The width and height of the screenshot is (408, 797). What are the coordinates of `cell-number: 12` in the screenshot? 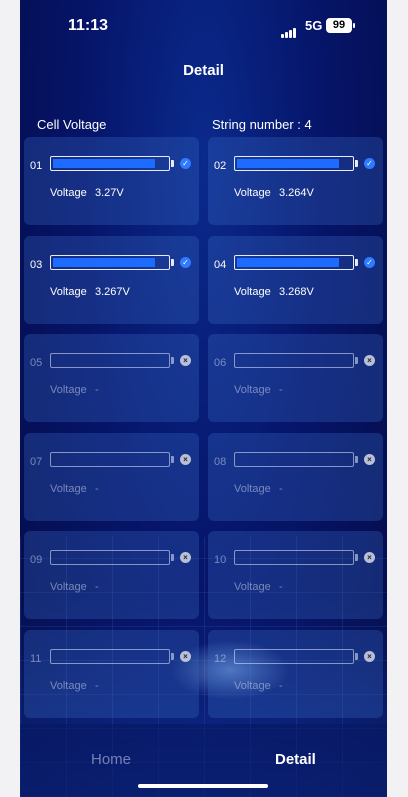 It's located at (220, 659).